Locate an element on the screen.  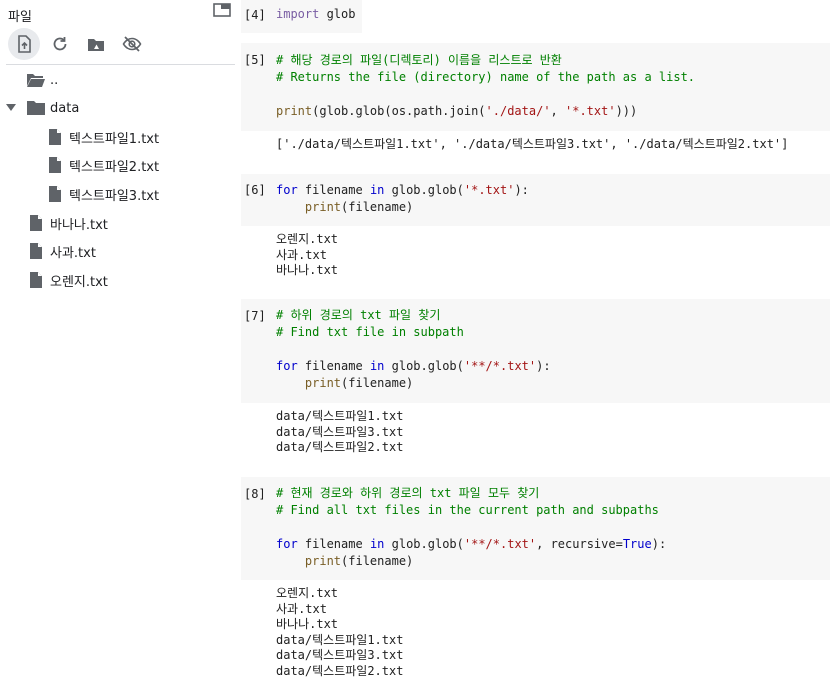
tree-item-label: 사과.txt is located at coordinates (73, 253).